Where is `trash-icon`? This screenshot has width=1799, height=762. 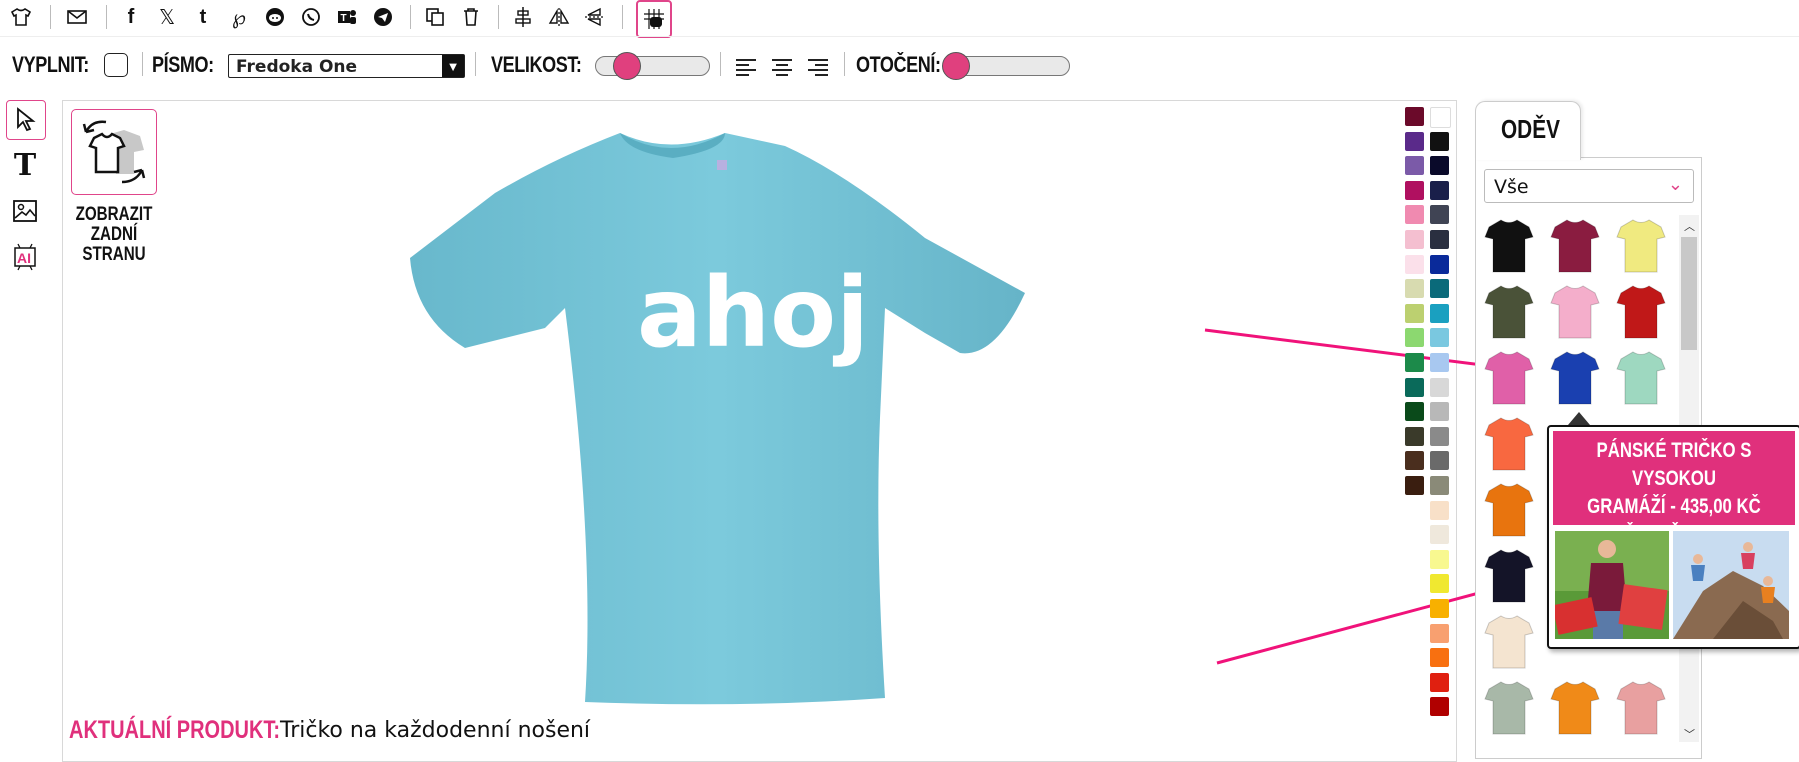 trash-icon is located at coordinates (471, 17).